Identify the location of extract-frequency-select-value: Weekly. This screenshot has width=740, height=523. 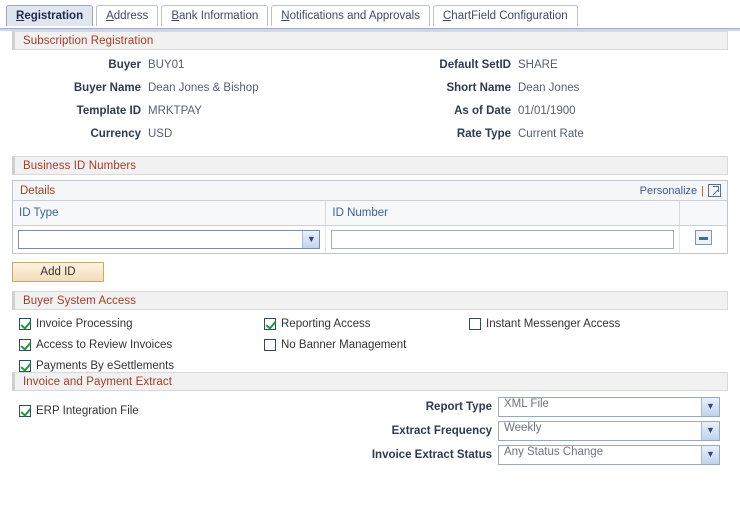
(523, 427).